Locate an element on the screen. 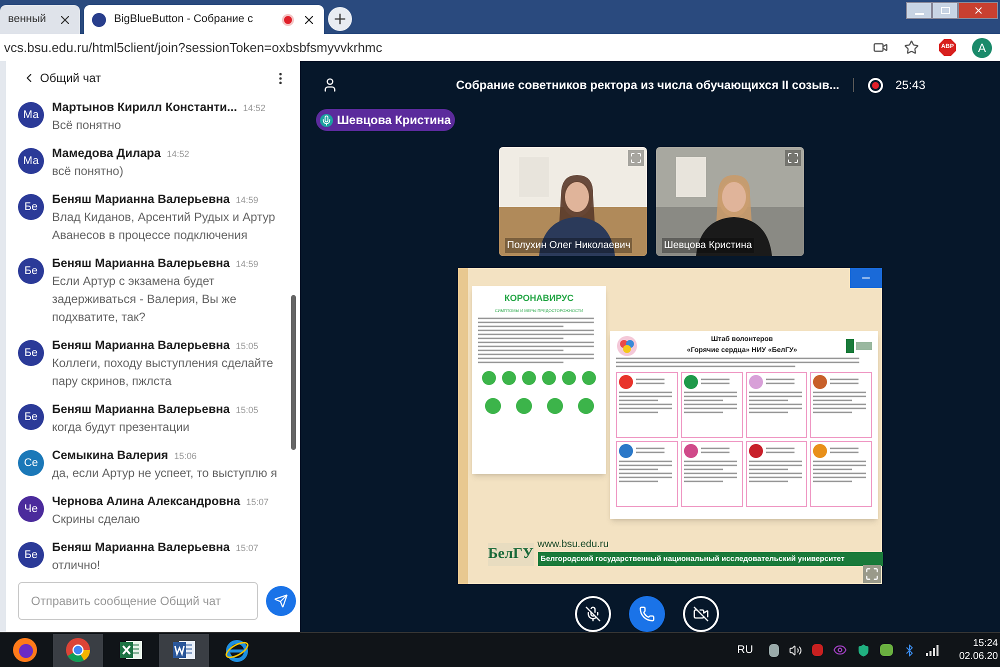 This screenshot has height=667, width=1000. browser-tab: венный is located at coordinates (40, 19).